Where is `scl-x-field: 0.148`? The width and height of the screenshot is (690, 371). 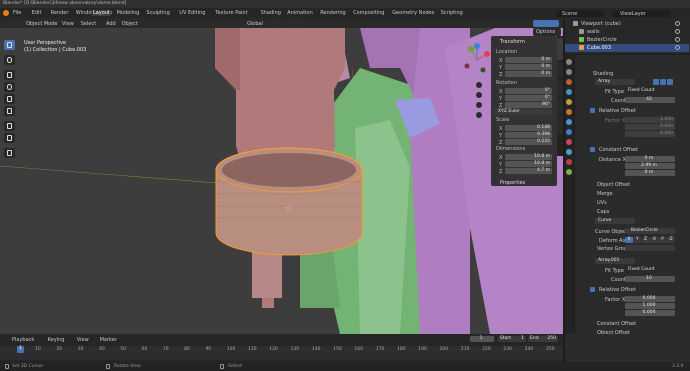
scl-x-field: 0.148 is located at coordinates (528, 128).